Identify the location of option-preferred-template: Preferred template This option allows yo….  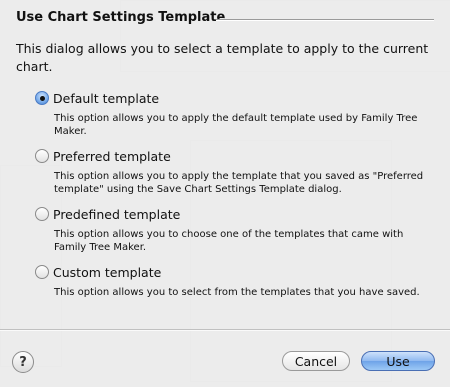
(237, 171).